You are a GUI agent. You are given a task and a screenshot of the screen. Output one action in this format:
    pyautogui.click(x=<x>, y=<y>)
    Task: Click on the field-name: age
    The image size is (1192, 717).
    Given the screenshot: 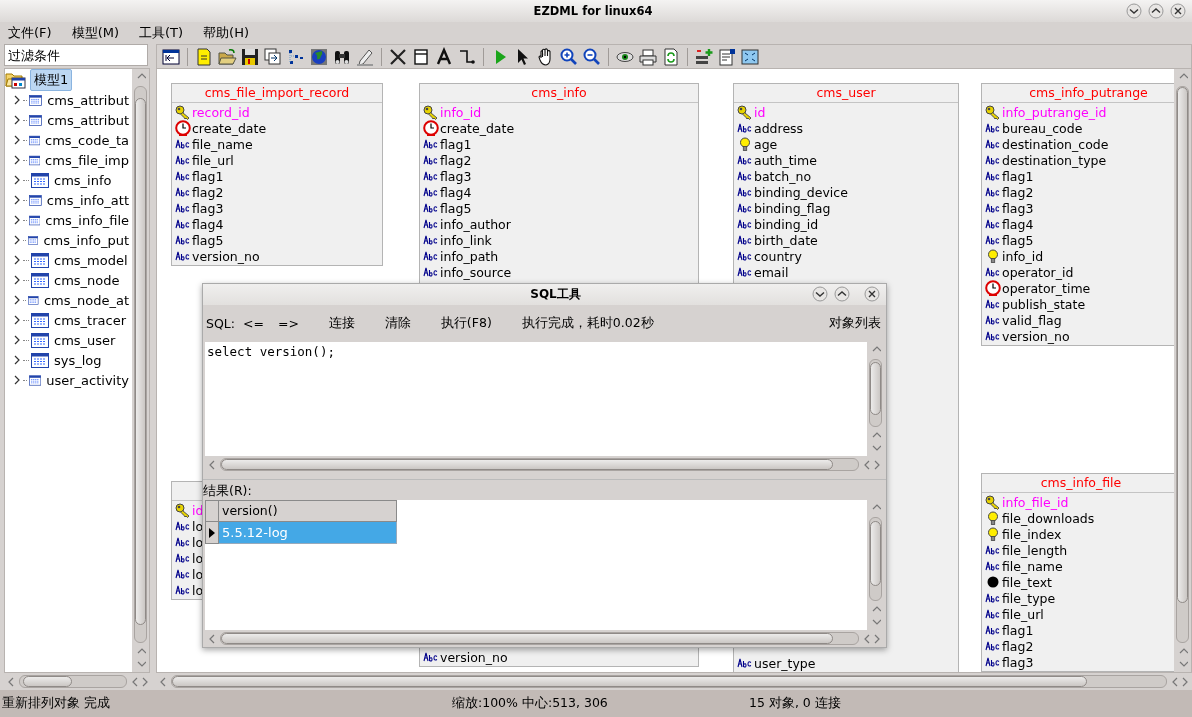 What is the action you would take?
    pyautogui.click(x=766, y=144)
    